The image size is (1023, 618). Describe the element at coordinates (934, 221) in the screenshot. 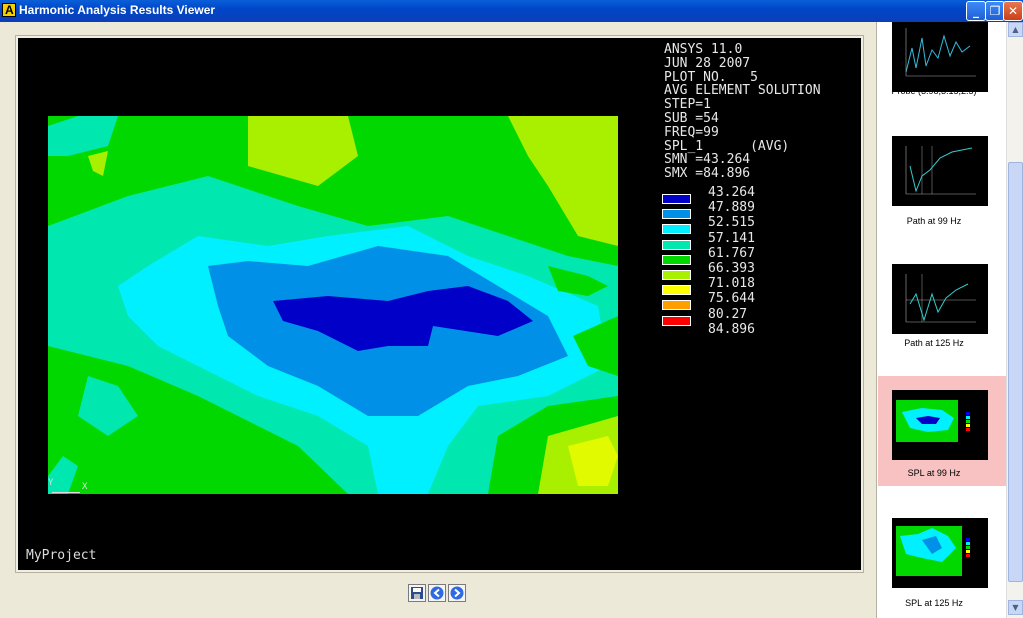

I see `thumbnail-label: Path at 99 Hz` at that location.